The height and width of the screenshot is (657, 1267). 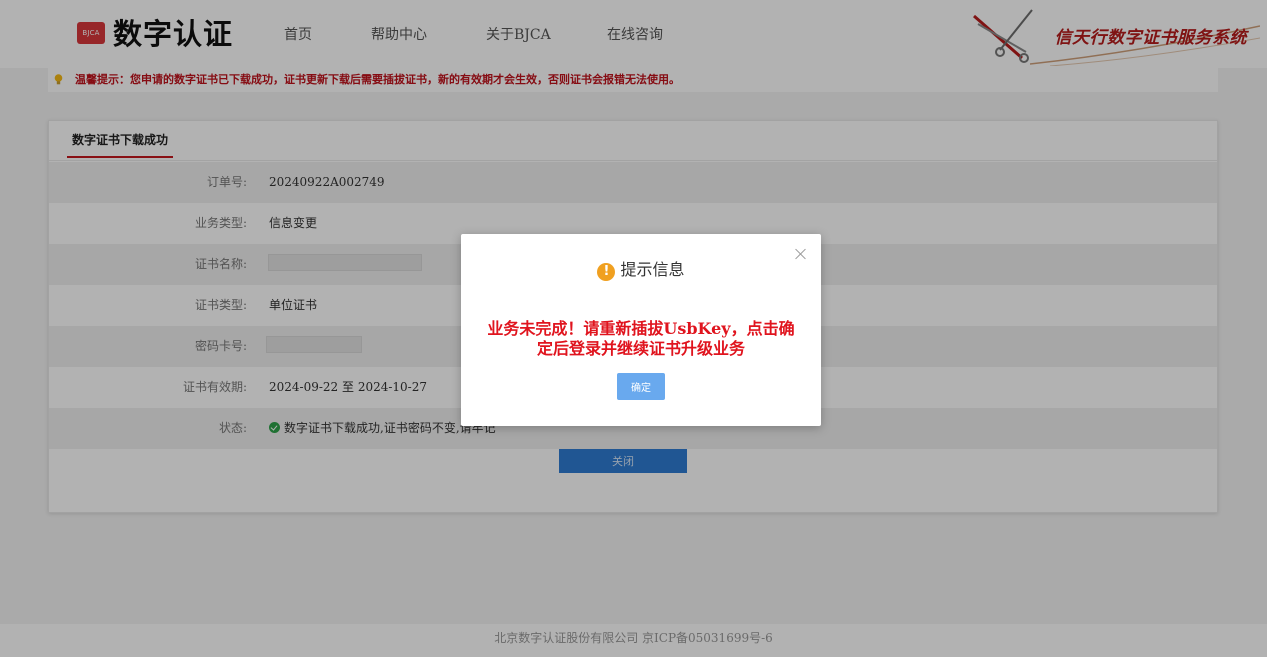 I want to click on warning-icon: !, so click(x=606, y=272).